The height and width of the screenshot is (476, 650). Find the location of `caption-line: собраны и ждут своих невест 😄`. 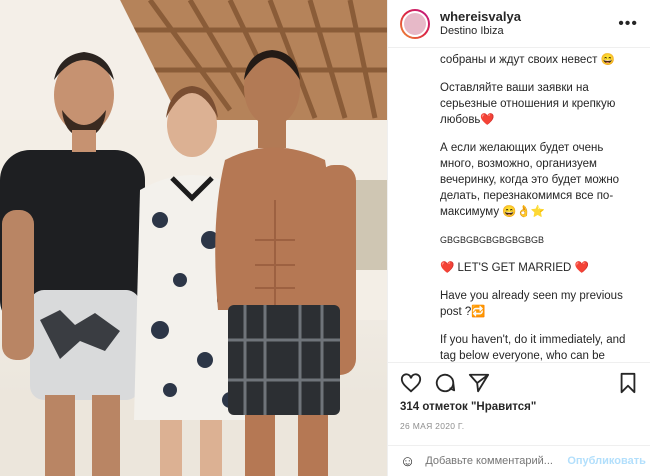

caption-line: собраны и ждут своих невест 😄 is located at coordinates (527, 60).